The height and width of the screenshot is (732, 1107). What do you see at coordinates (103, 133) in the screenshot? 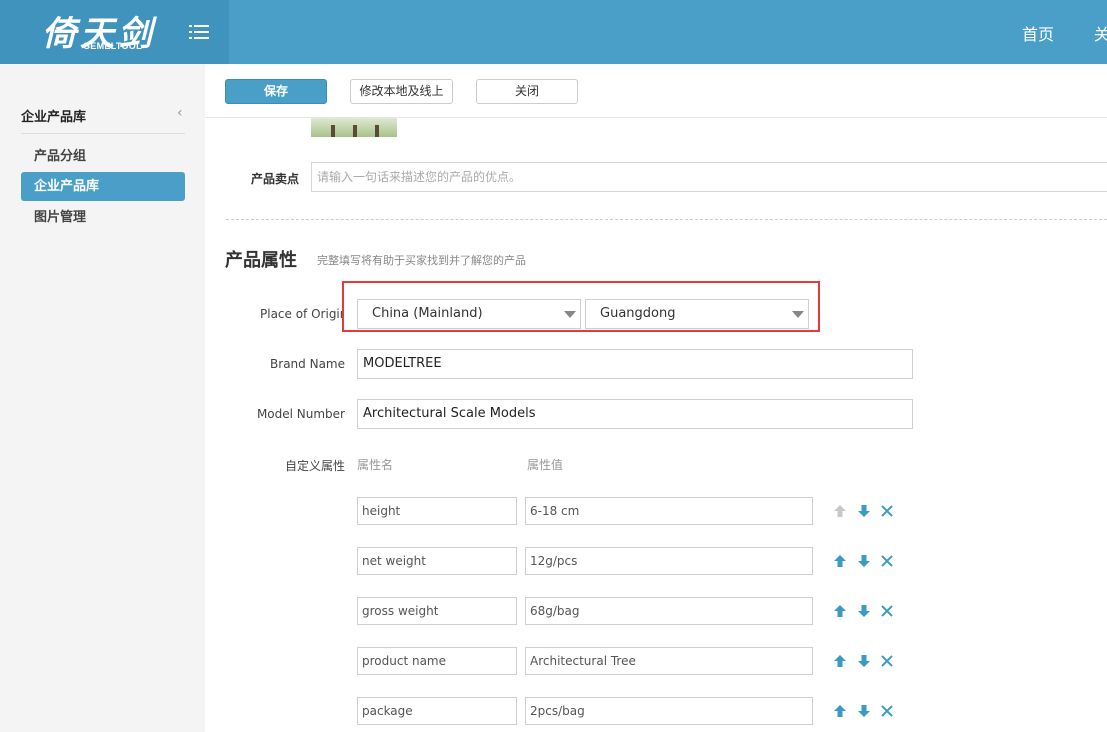
I see `sidebar-divider` at bounding box center [103, 133].